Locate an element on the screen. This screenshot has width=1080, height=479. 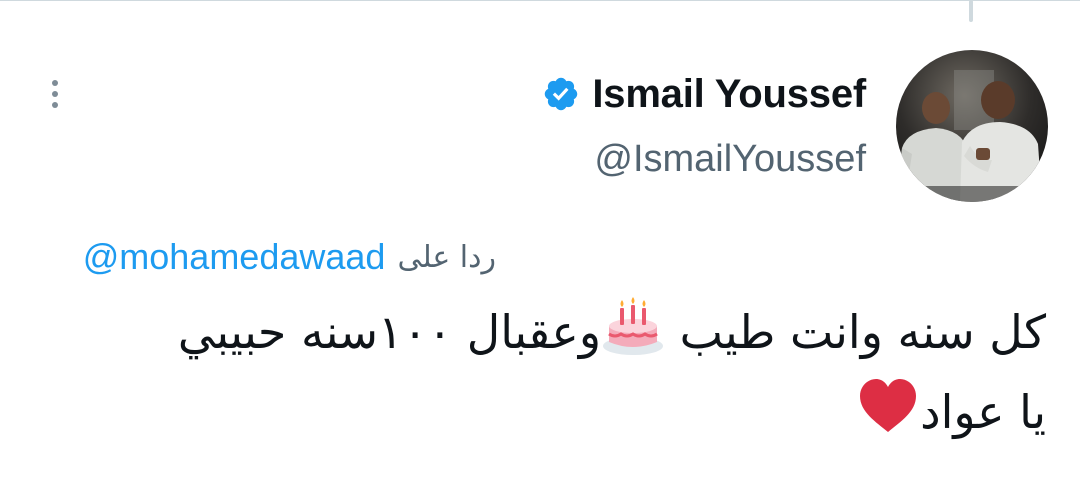
reply-context: @mohamedawaad ردا على is located at coordinates (289, 257).